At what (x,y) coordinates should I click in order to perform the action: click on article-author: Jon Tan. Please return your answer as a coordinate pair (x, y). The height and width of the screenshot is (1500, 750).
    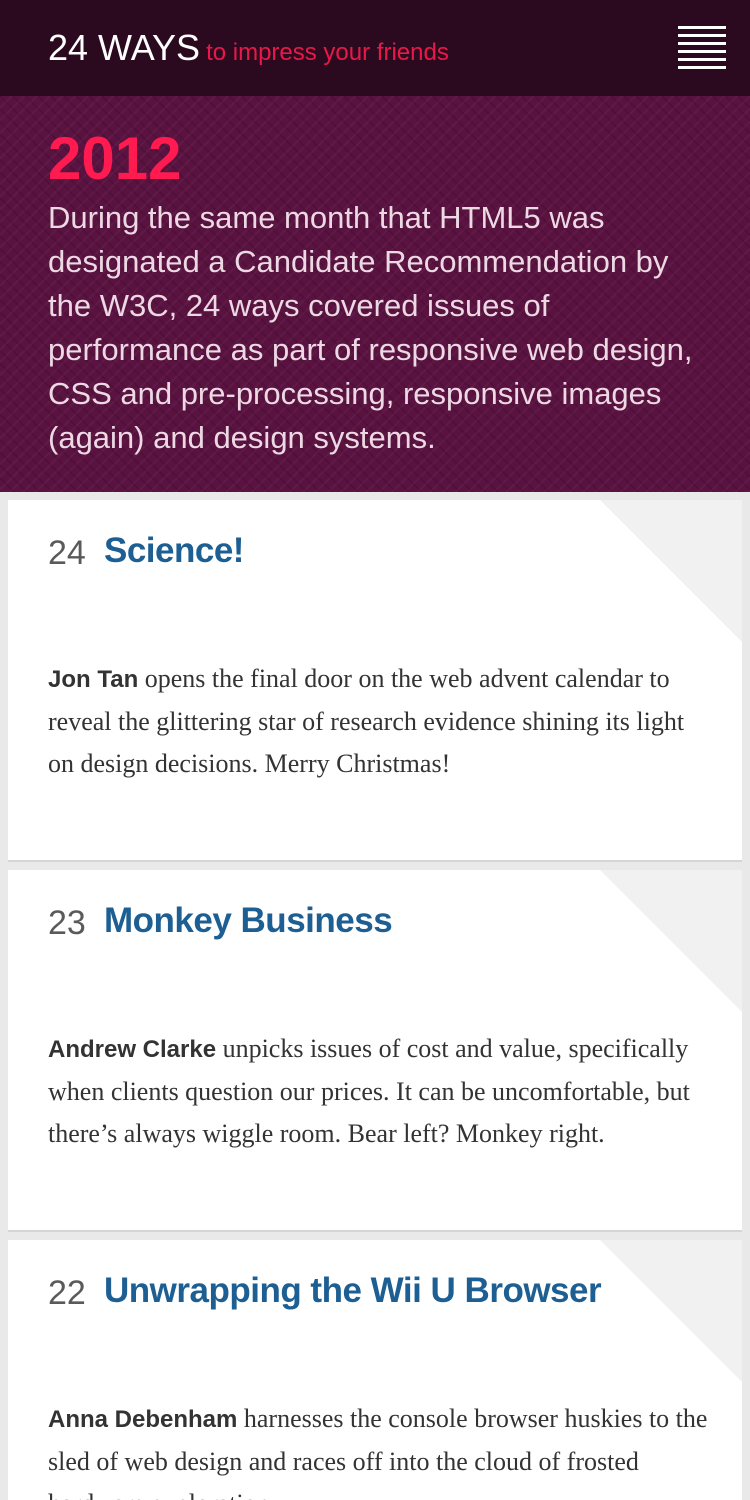
    Looking at the image, I should click on (93, 679).